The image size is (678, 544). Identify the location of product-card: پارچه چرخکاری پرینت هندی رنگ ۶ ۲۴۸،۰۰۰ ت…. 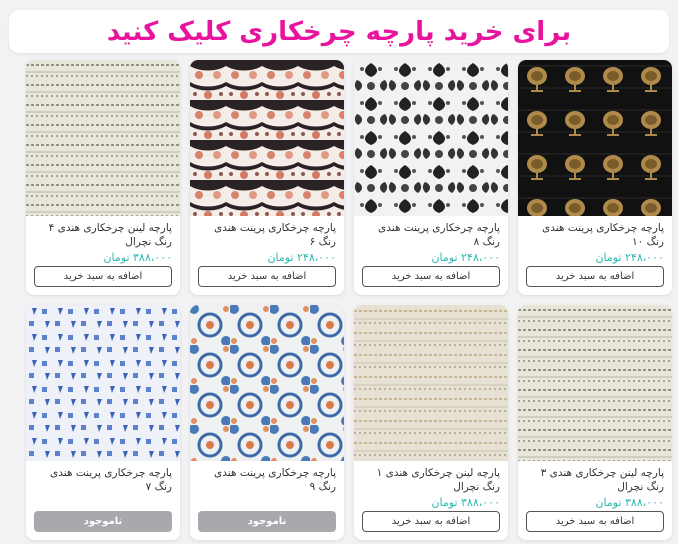
(267, 177).